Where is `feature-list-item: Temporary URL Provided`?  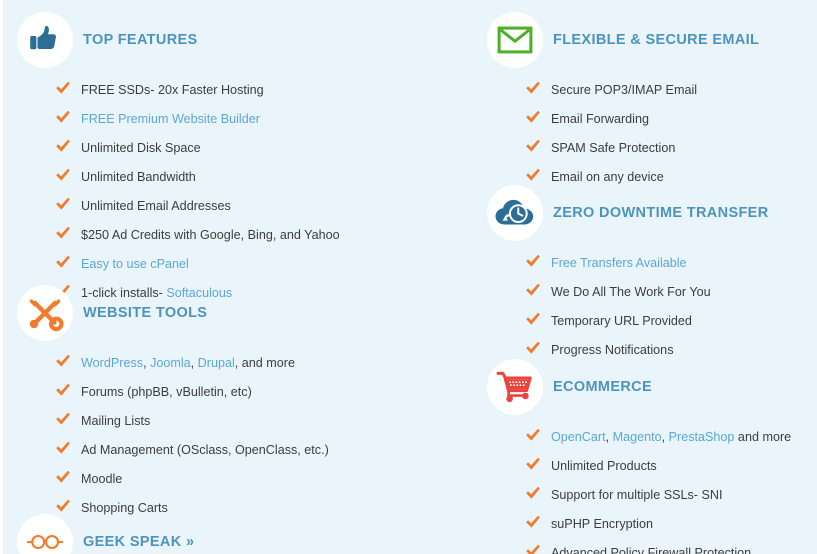
feature-list-item: Temporary URL Provided is located at coordinates (647, 319).